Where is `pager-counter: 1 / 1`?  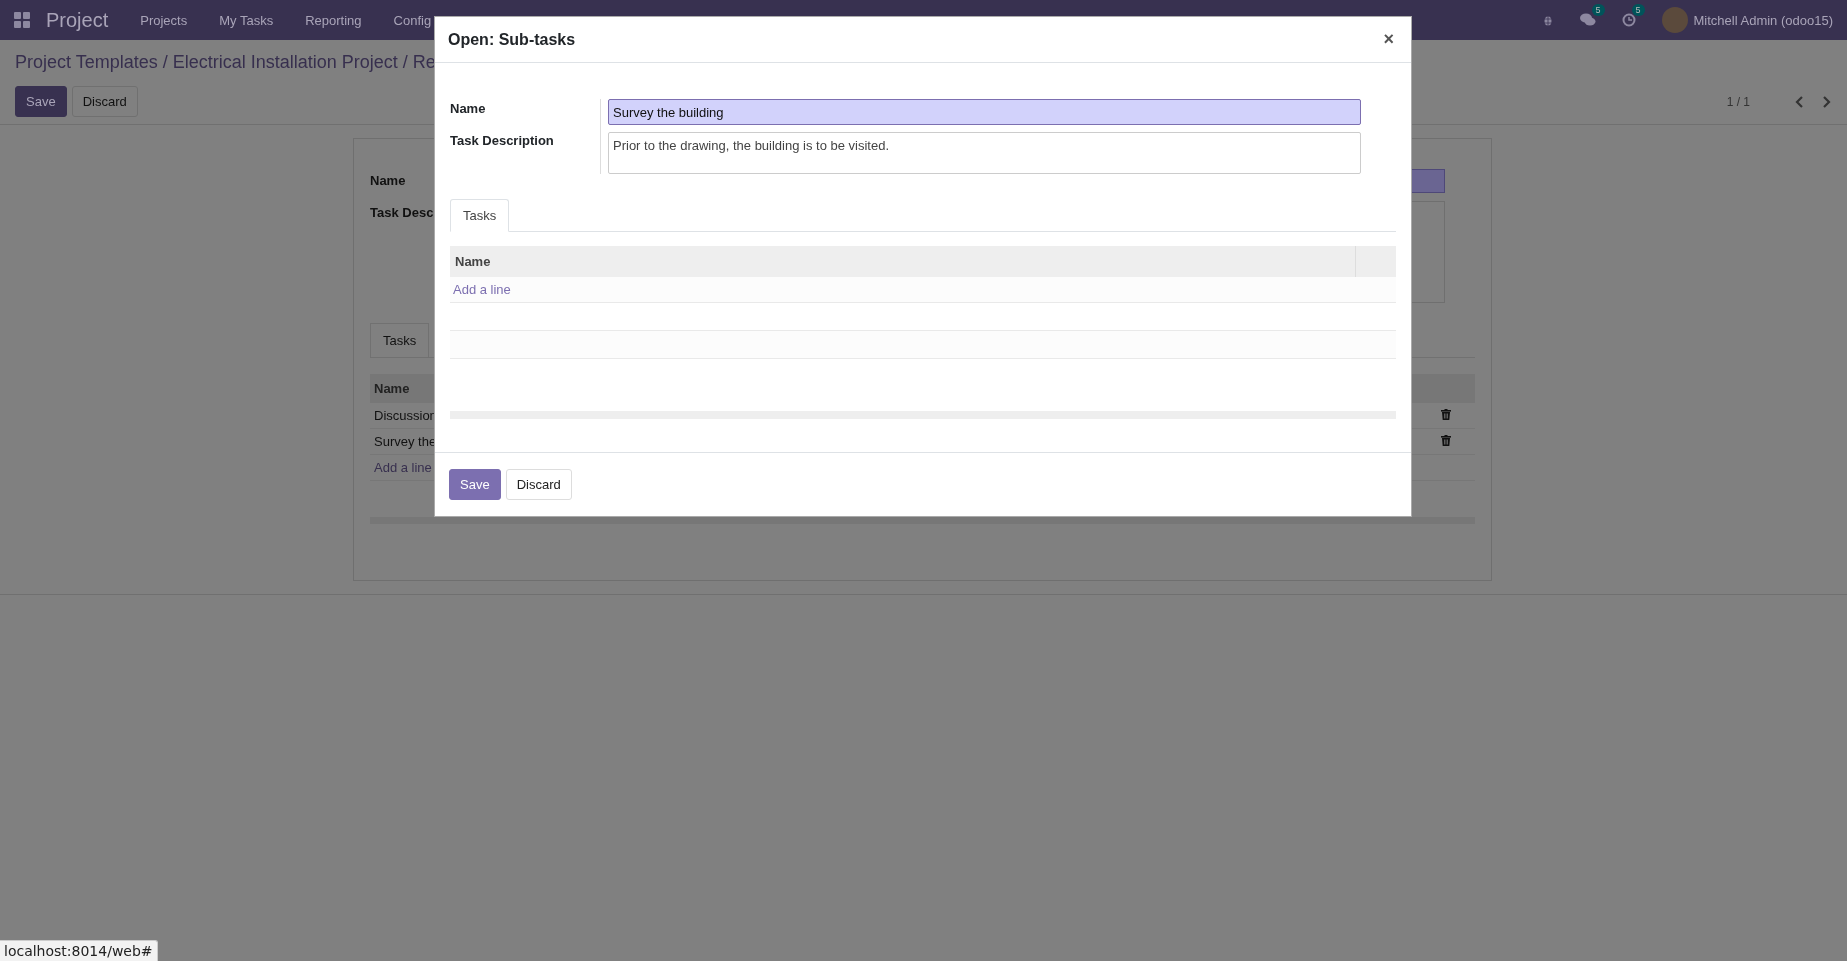
pager-counter: 1 / 1 is located at coordinates (1738, 101).